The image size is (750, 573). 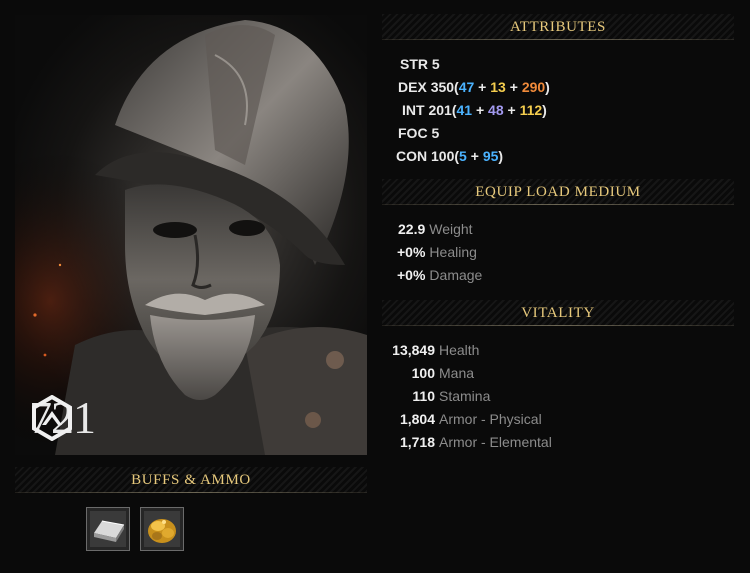 I want to click on silver-ingot-icon, so click(x=108, y=529).